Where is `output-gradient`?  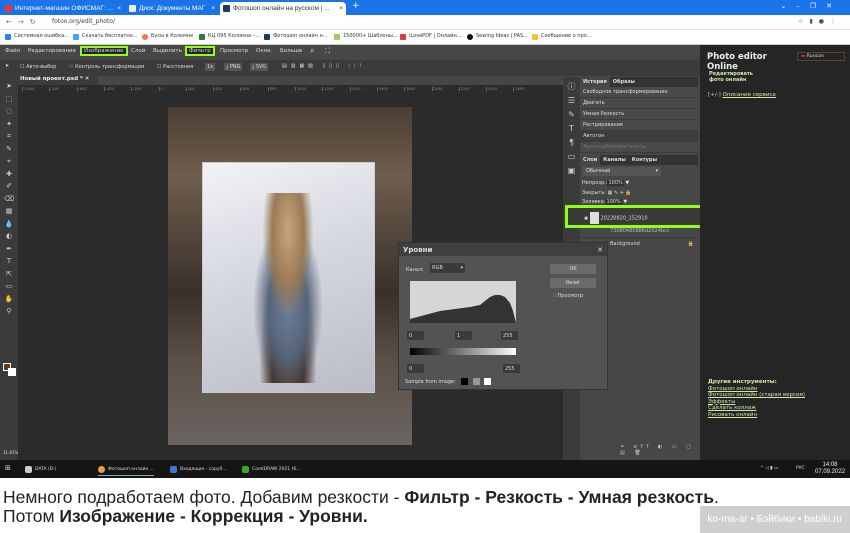
output-gradient is located at coordinates (463, 351).